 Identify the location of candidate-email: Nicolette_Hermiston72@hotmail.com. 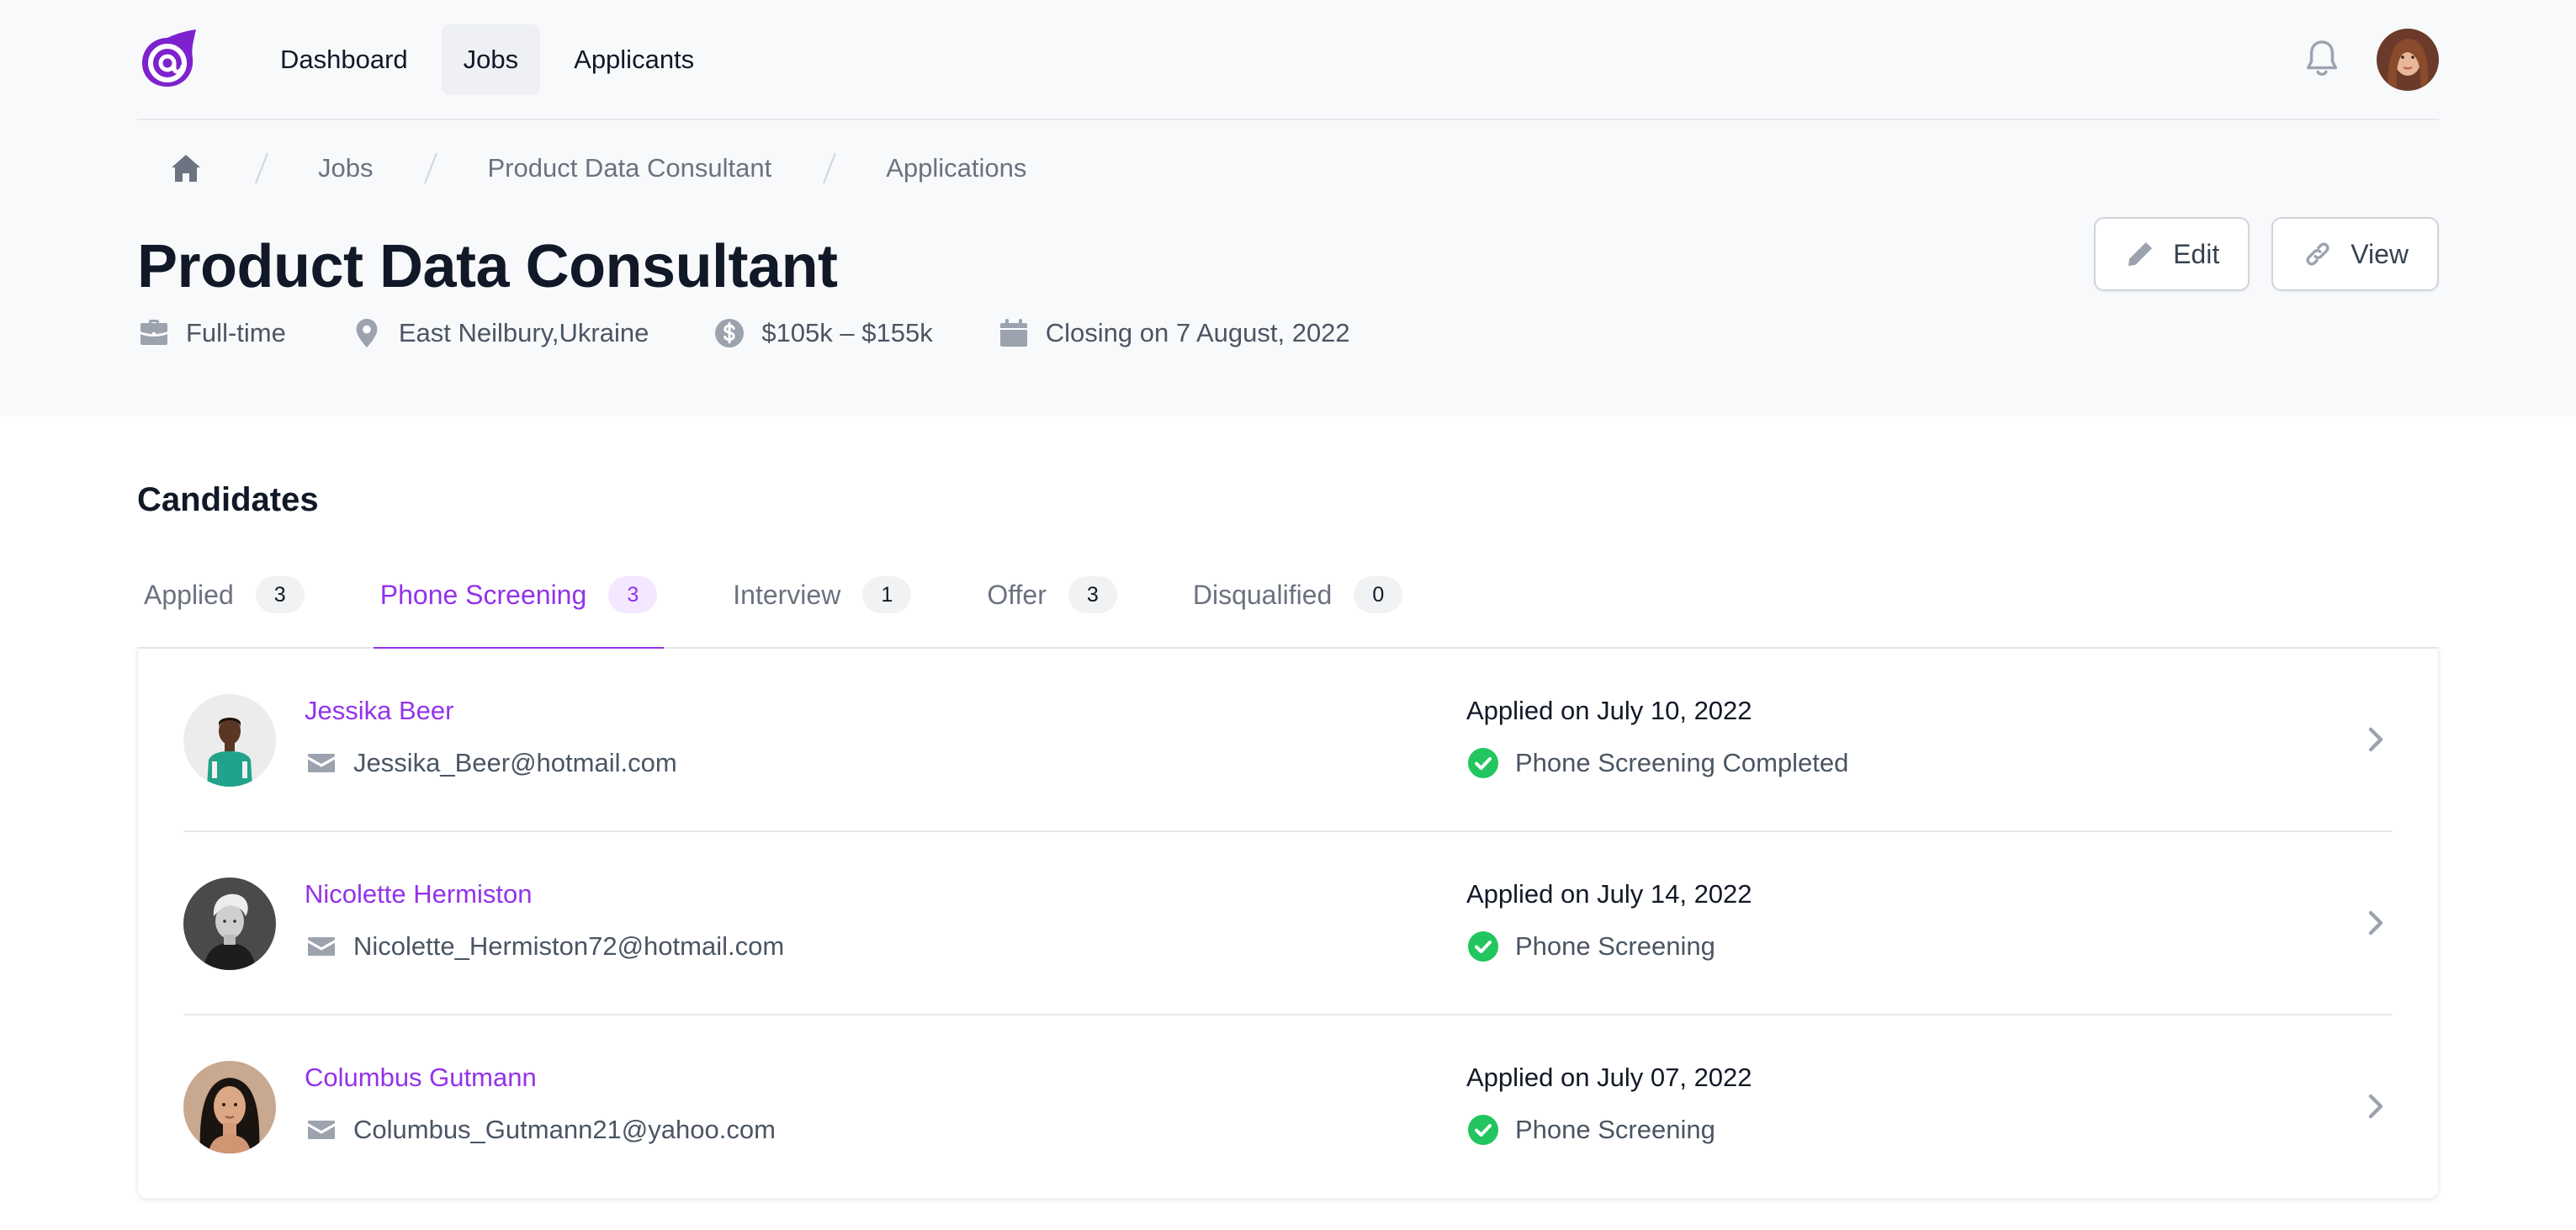
(544, 946).